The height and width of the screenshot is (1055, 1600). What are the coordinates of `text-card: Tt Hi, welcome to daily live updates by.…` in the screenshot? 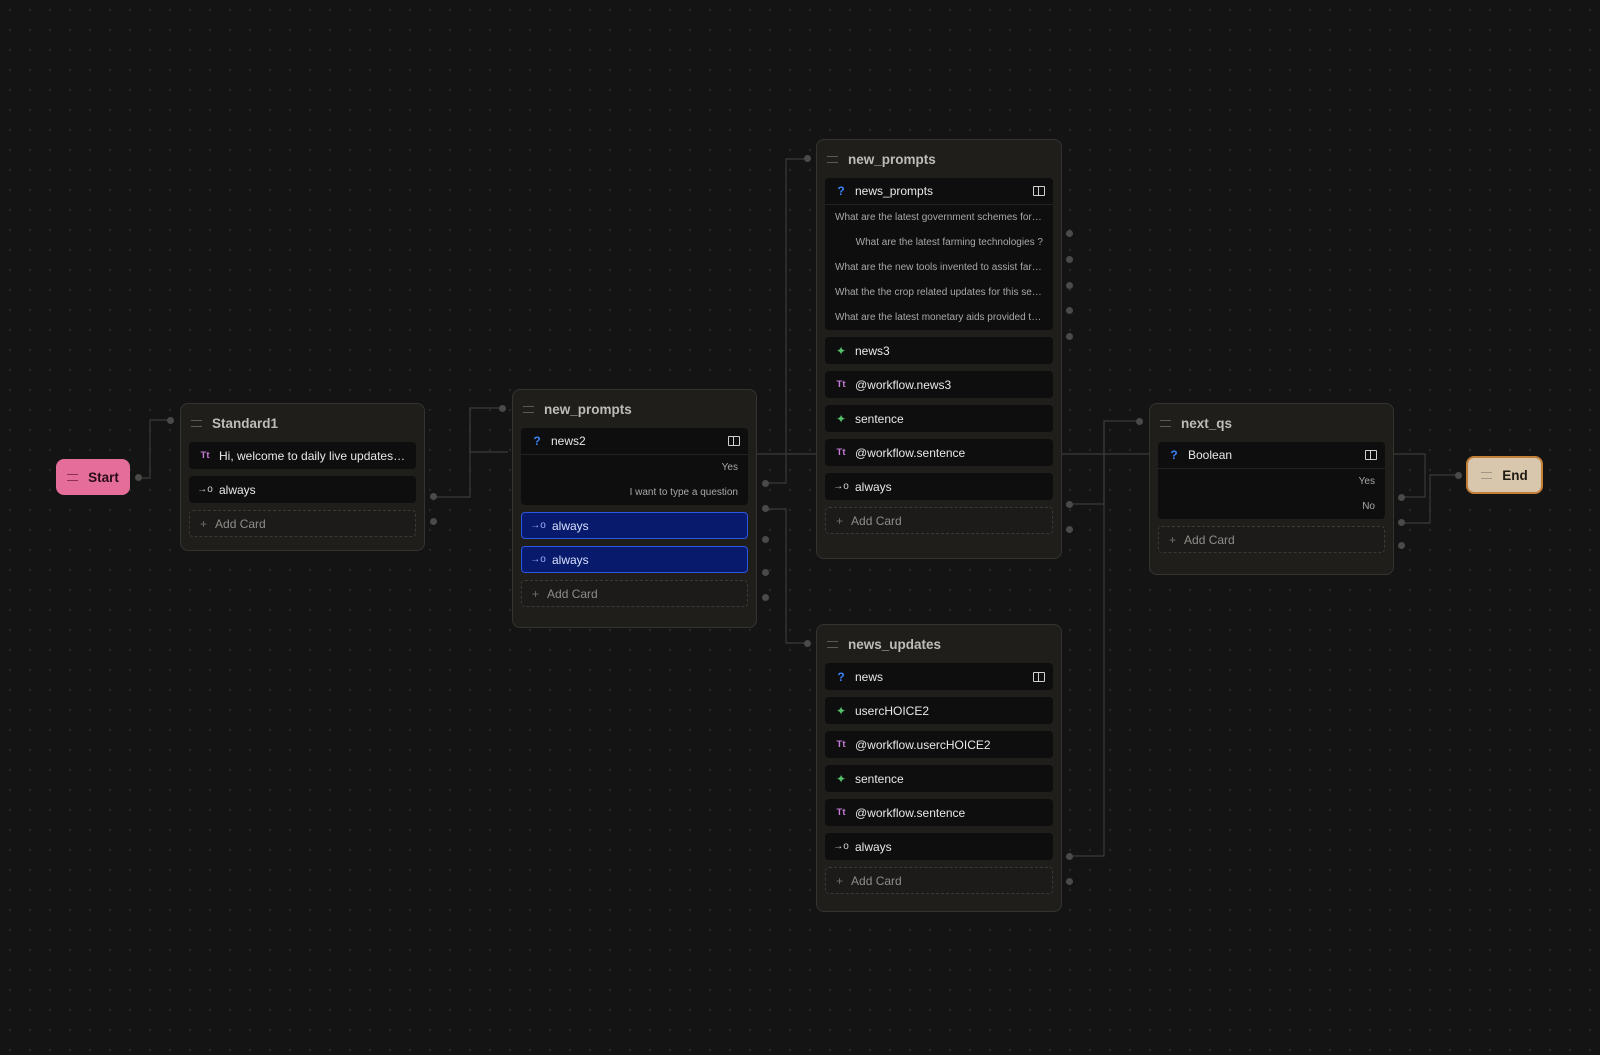 It's located at (302, 455).